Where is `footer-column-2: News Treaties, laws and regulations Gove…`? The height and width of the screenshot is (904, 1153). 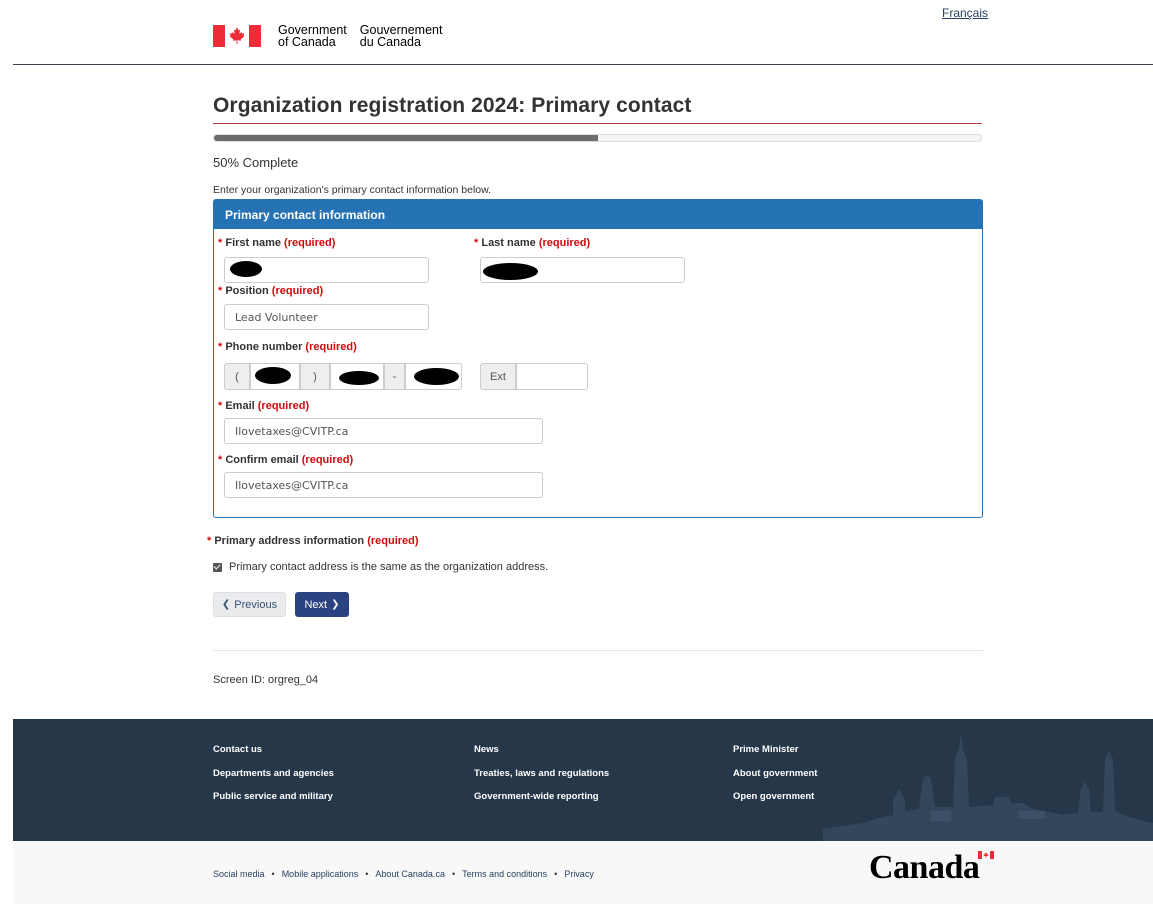 footer-column-2: News Treaties, laws and regulations Gove… is located at coordinates (541, 779).